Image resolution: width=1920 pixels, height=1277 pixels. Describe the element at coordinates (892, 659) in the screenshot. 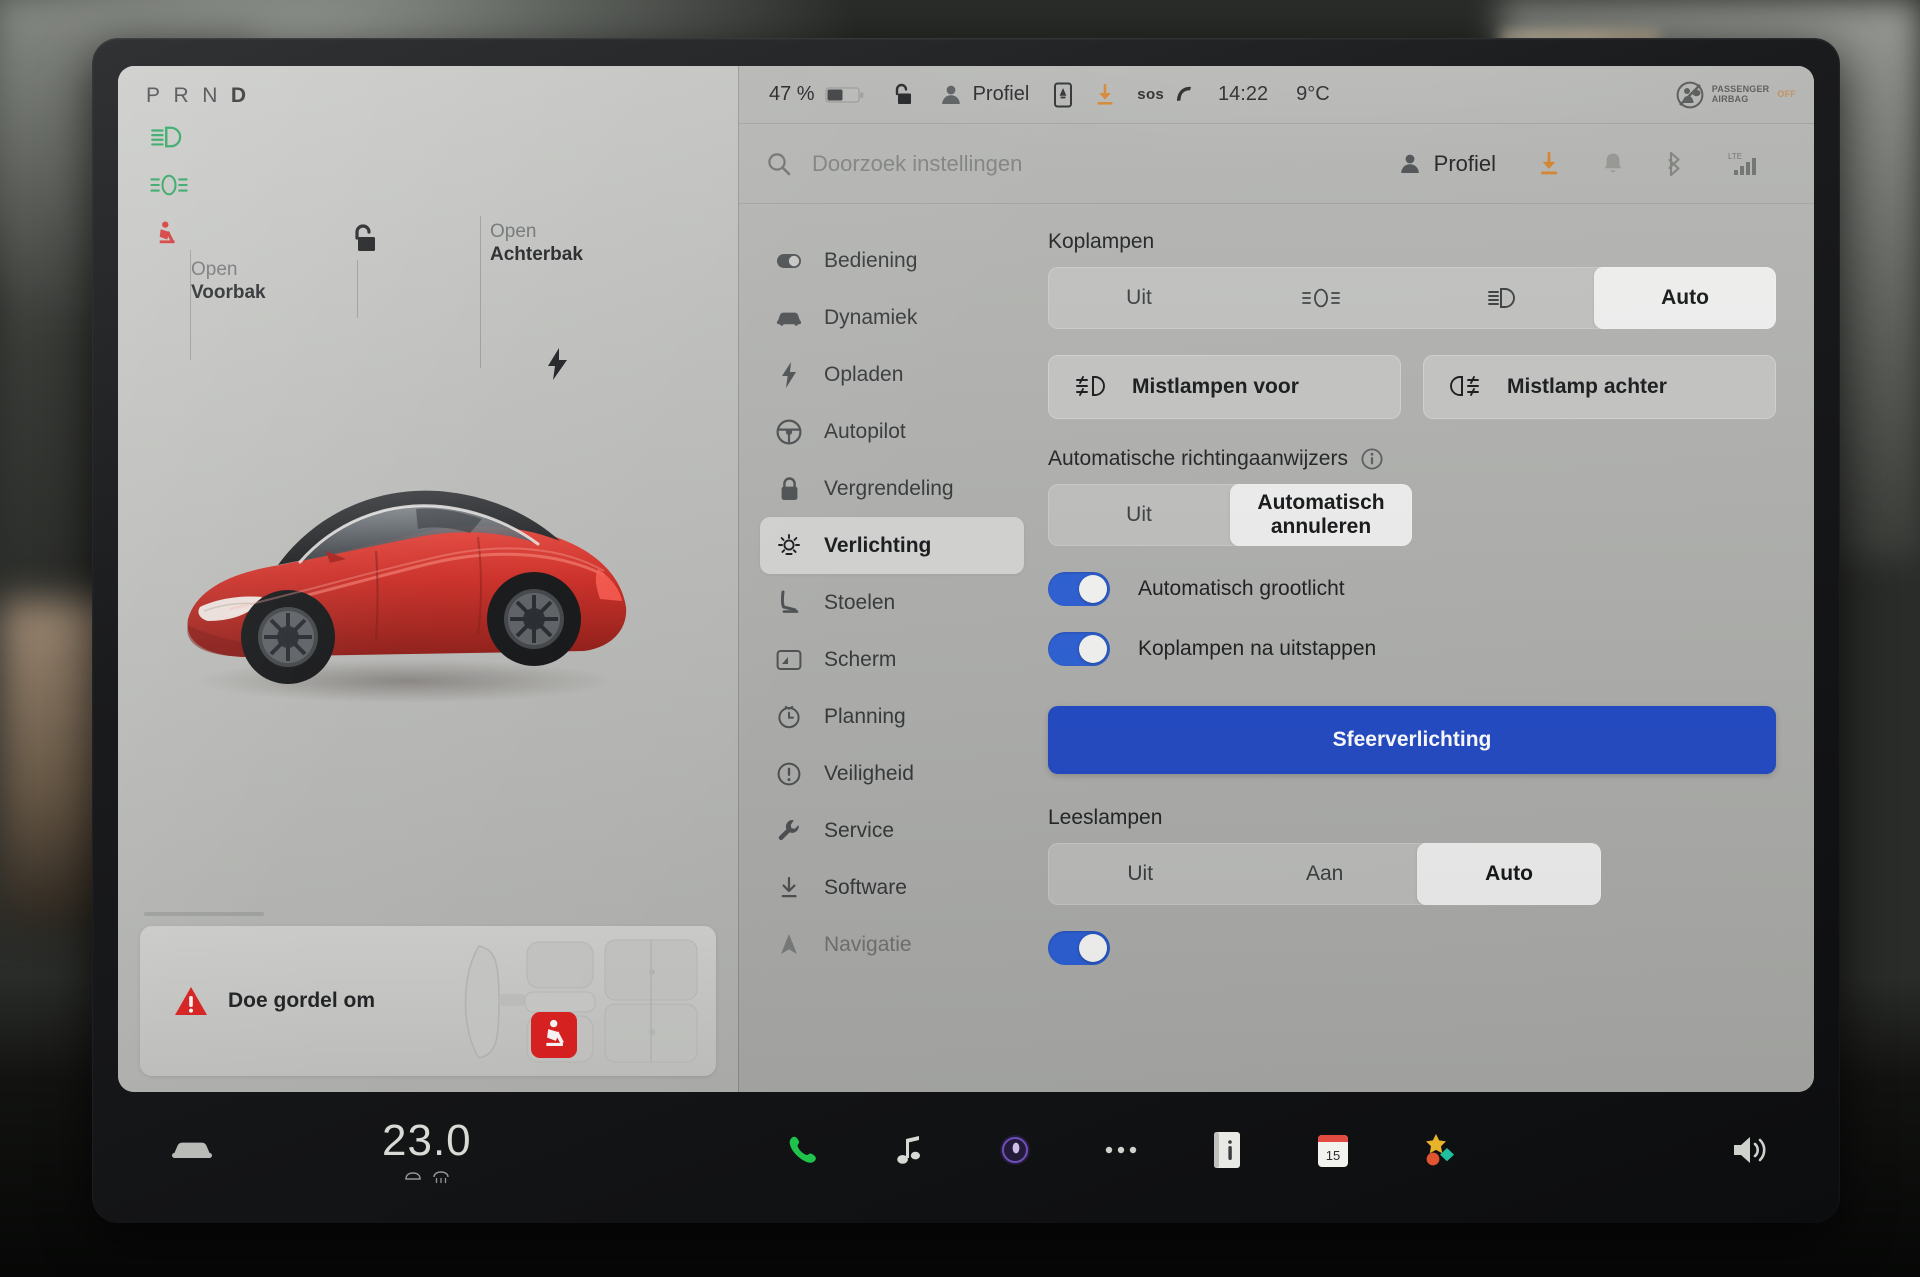

I see `sidebar-item-scherm: Scherm` at that location.